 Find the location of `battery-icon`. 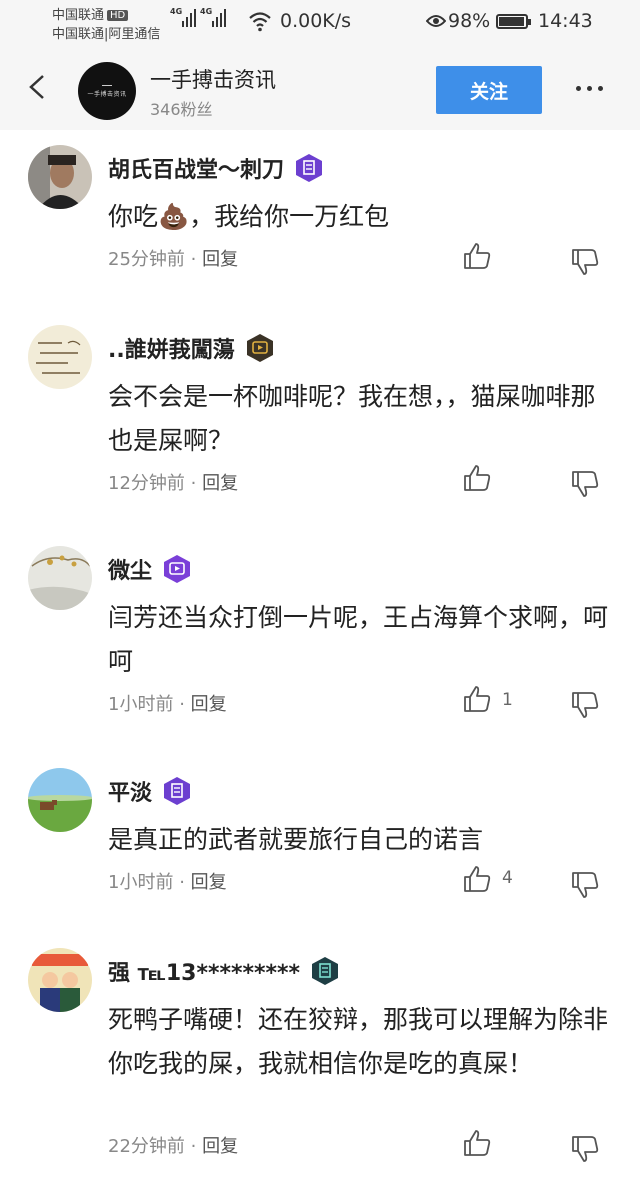

battery-icon is located at coordinates (513, 21).